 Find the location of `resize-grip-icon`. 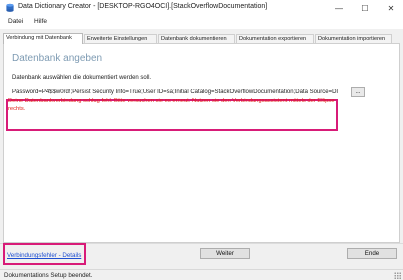

resize-grip-icon is located at coordinates (397, 275).